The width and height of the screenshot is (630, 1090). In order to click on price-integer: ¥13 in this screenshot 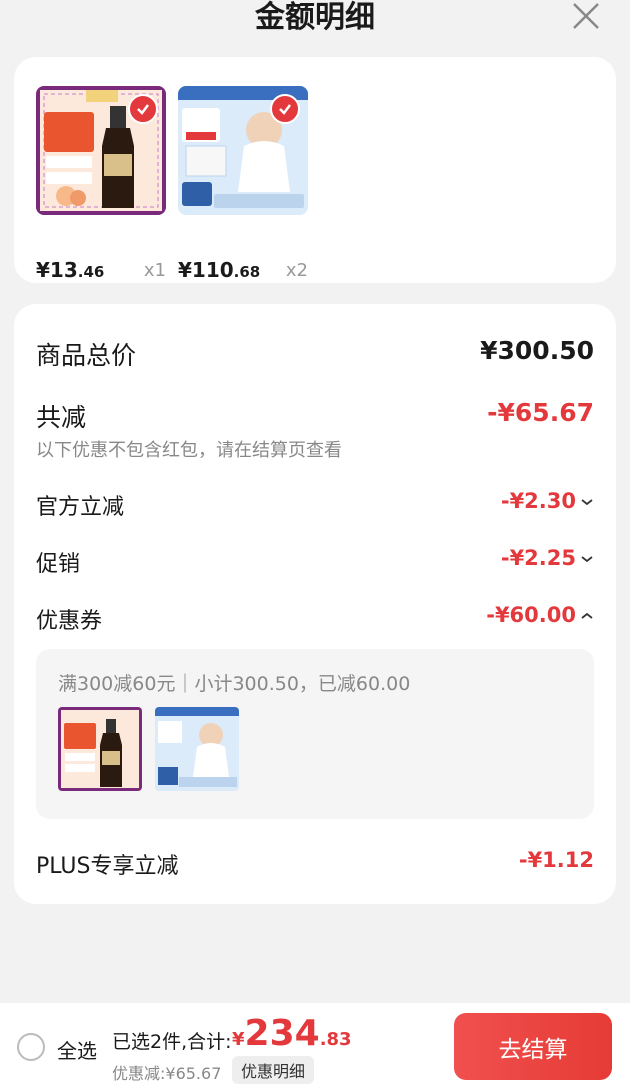, I will do `click(57, 270)`.